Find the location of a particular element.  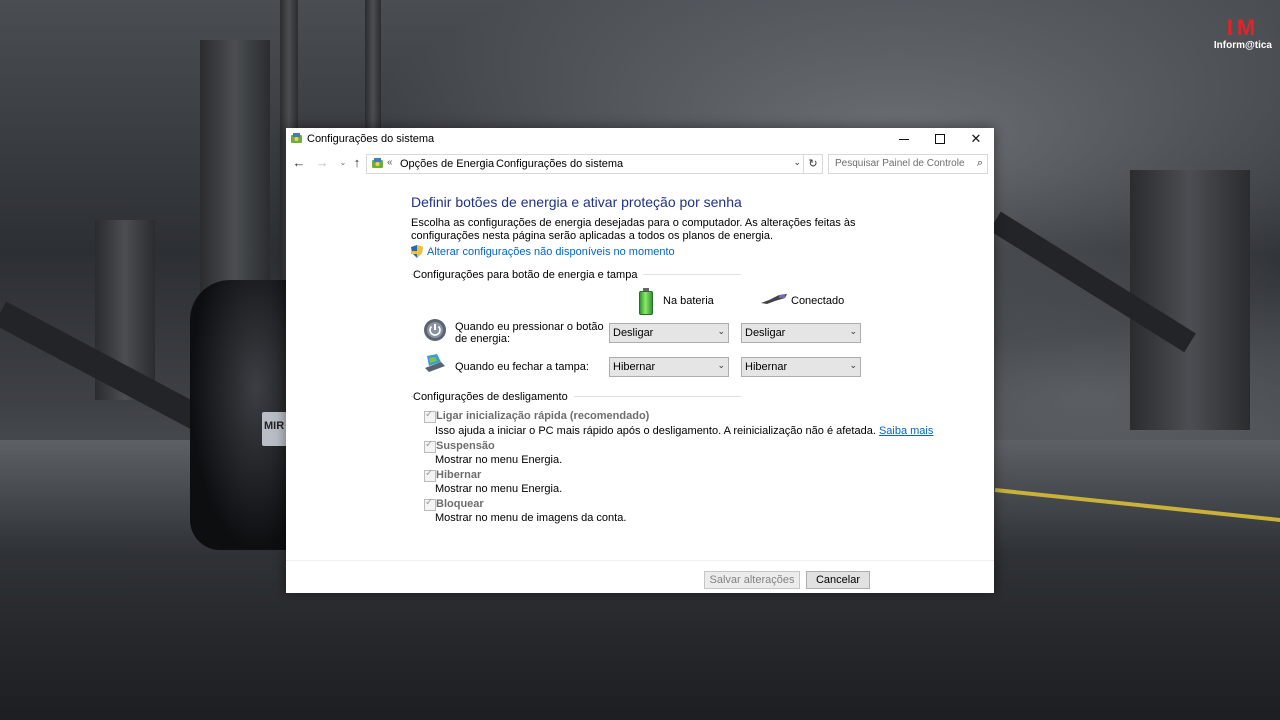

lid-close-plugged-select: Hibernar ⌄ is located at coordinates (801, 367).